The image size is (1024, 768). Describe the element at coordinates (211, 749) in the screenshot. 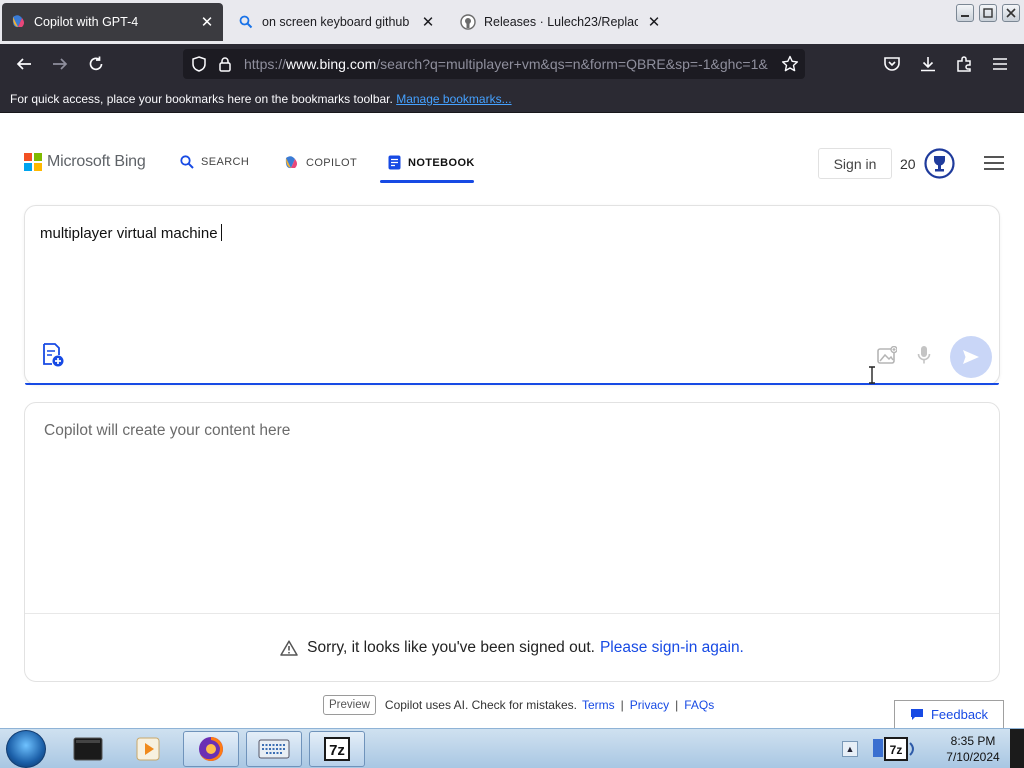

I see `taskbar-firefox-icon` at that location.